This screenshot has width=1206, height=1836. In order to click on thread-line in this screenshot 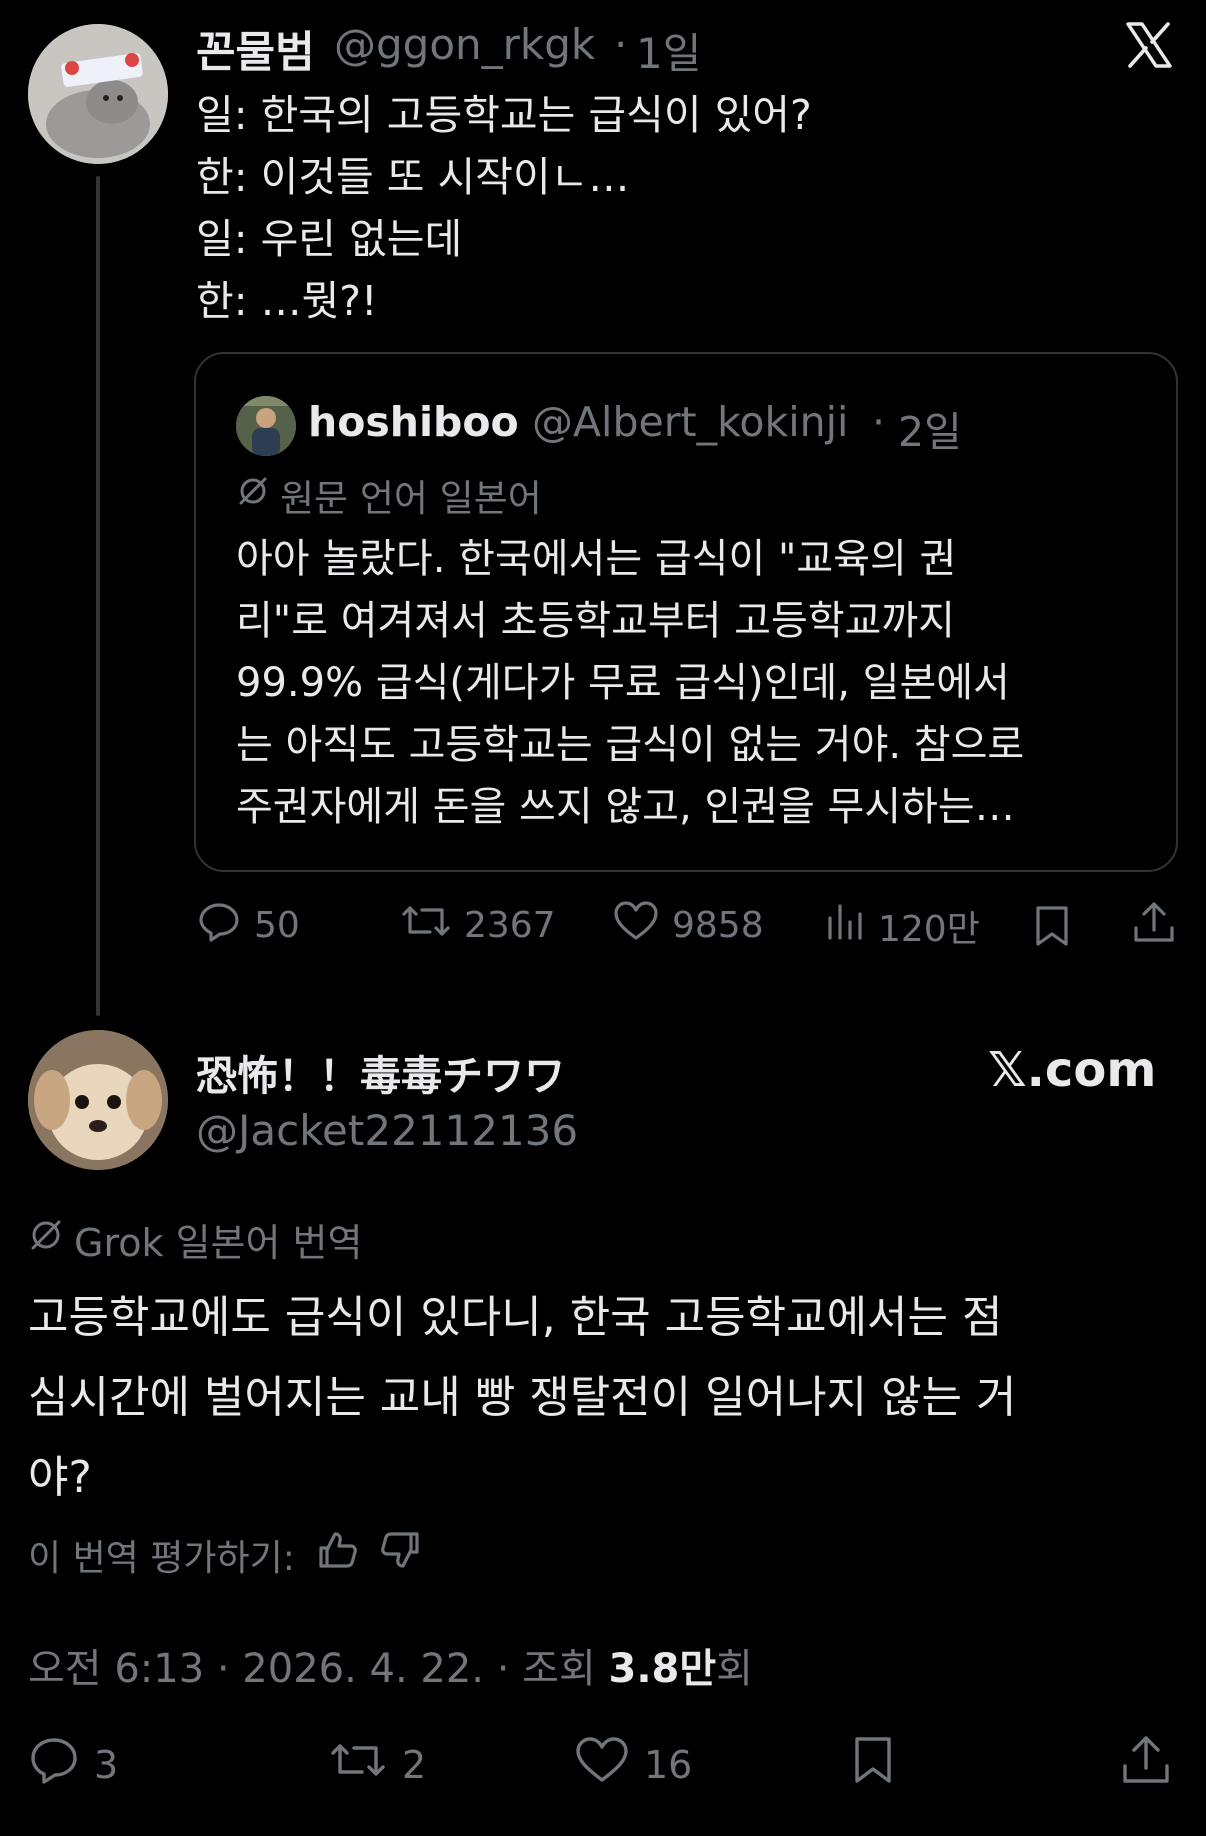, I will do `click(98, 596)`.